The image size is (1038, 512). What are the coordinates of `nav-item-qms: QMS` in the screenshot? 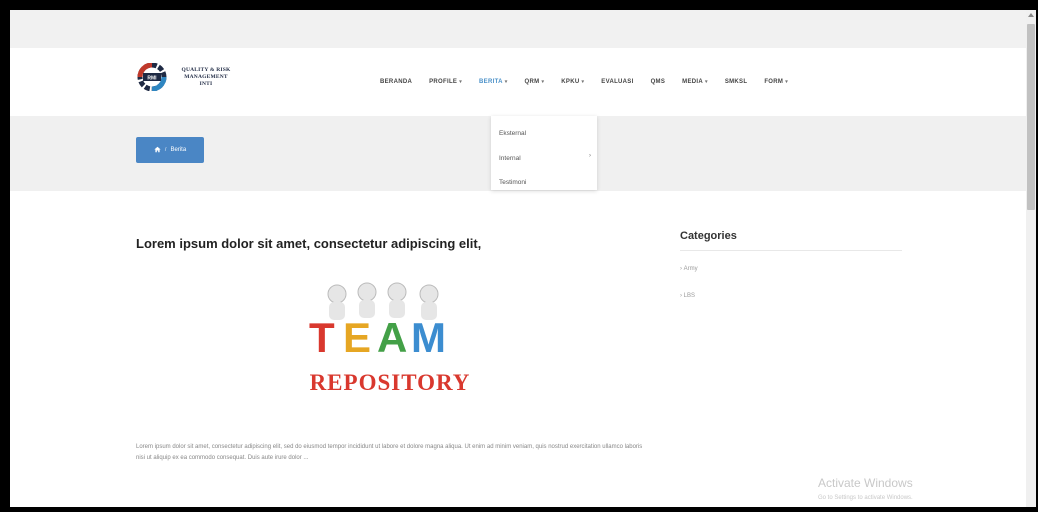 It's located at (658, 82).